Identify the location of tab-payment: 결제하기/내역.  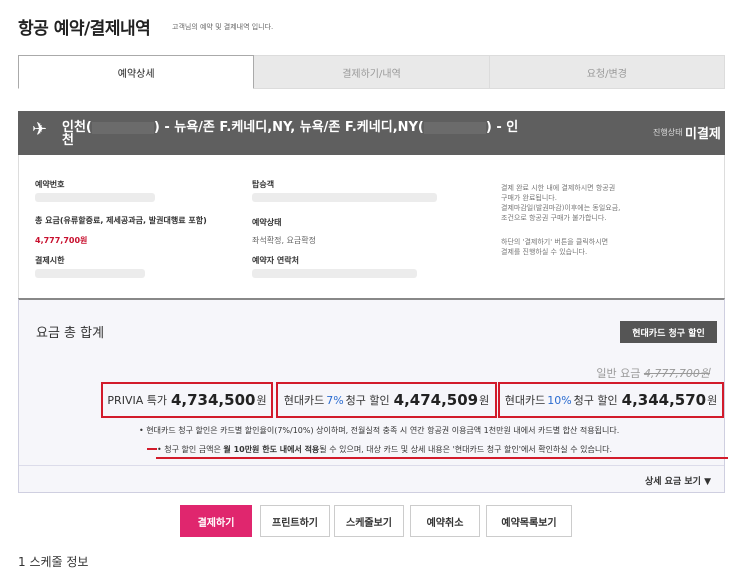
(372, 72).